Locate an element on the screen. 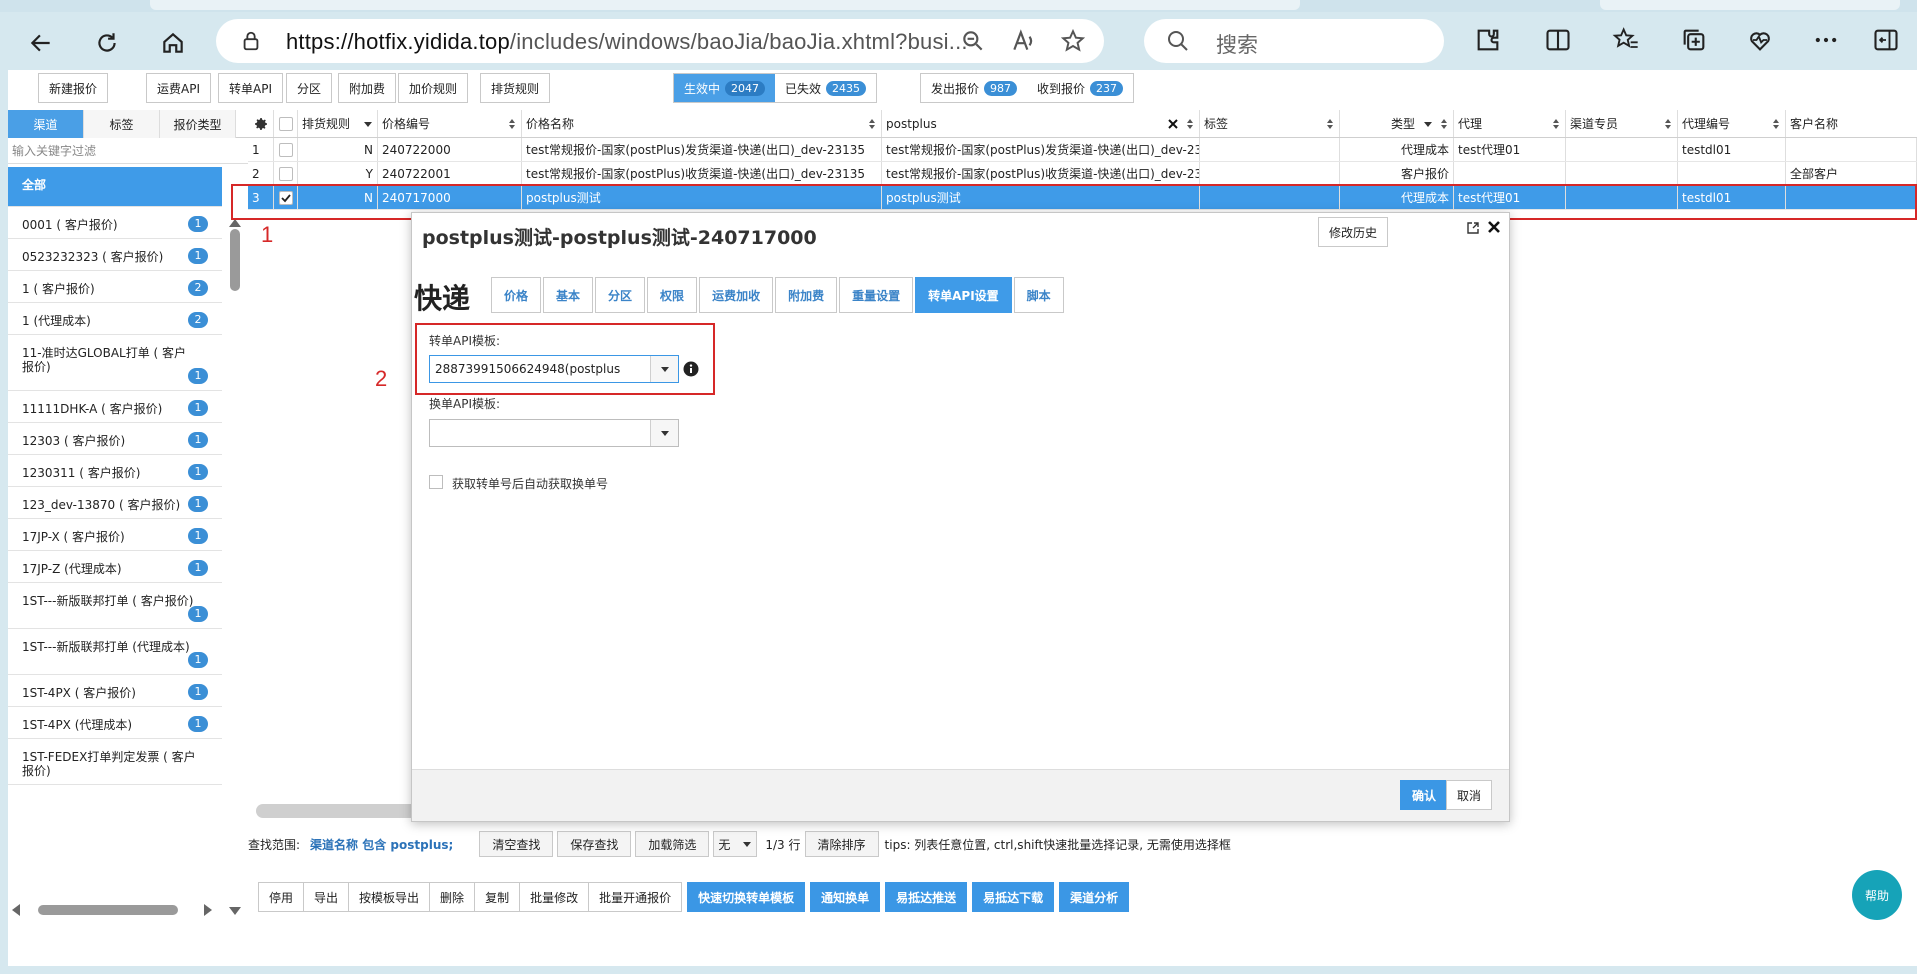 Image resolution: width=1917 pixels, height=974 pixels. channel-item: 1 ( 客户报价) 2 is located at coordinates (115, 287).